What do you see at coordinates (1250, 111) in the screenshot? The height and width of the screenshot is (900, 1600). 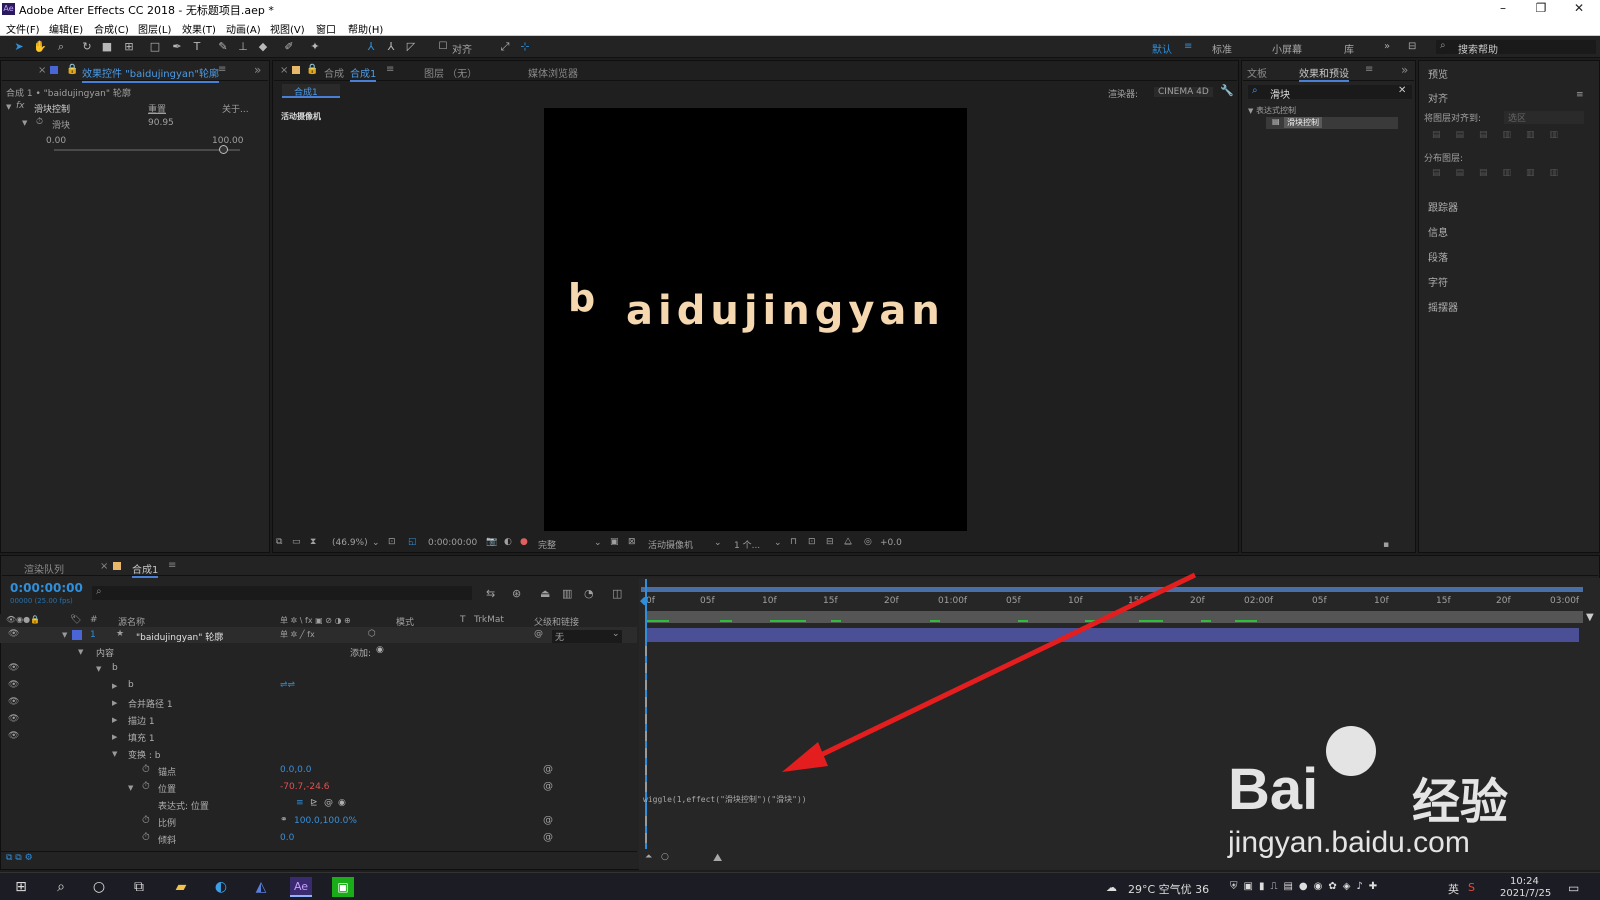 I see `expand-category-triangle-icon: ▼` at bounding box center [1250, 111].